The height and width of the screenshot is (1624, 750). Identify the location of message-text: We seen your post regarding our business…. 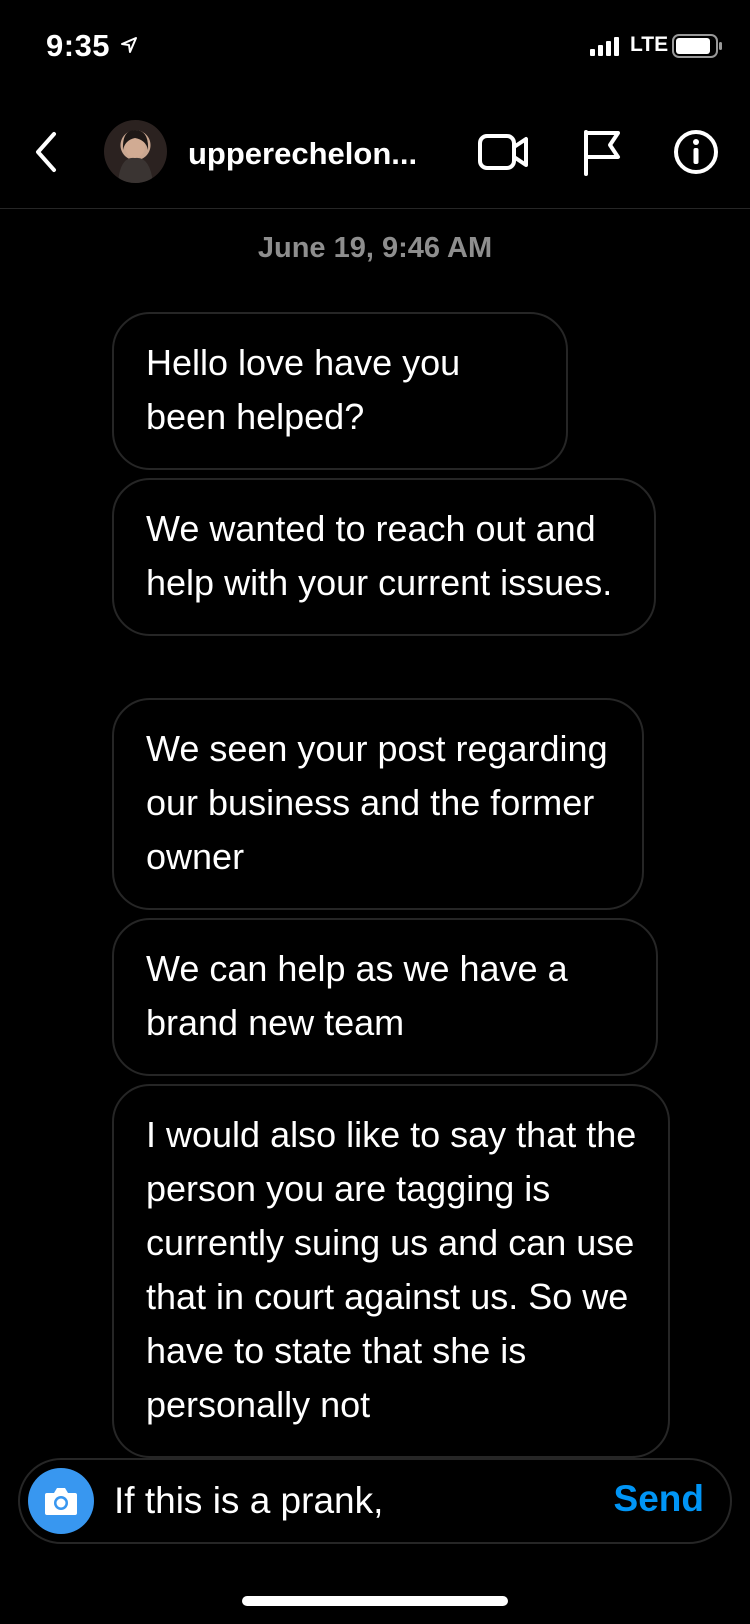
(377, 802).